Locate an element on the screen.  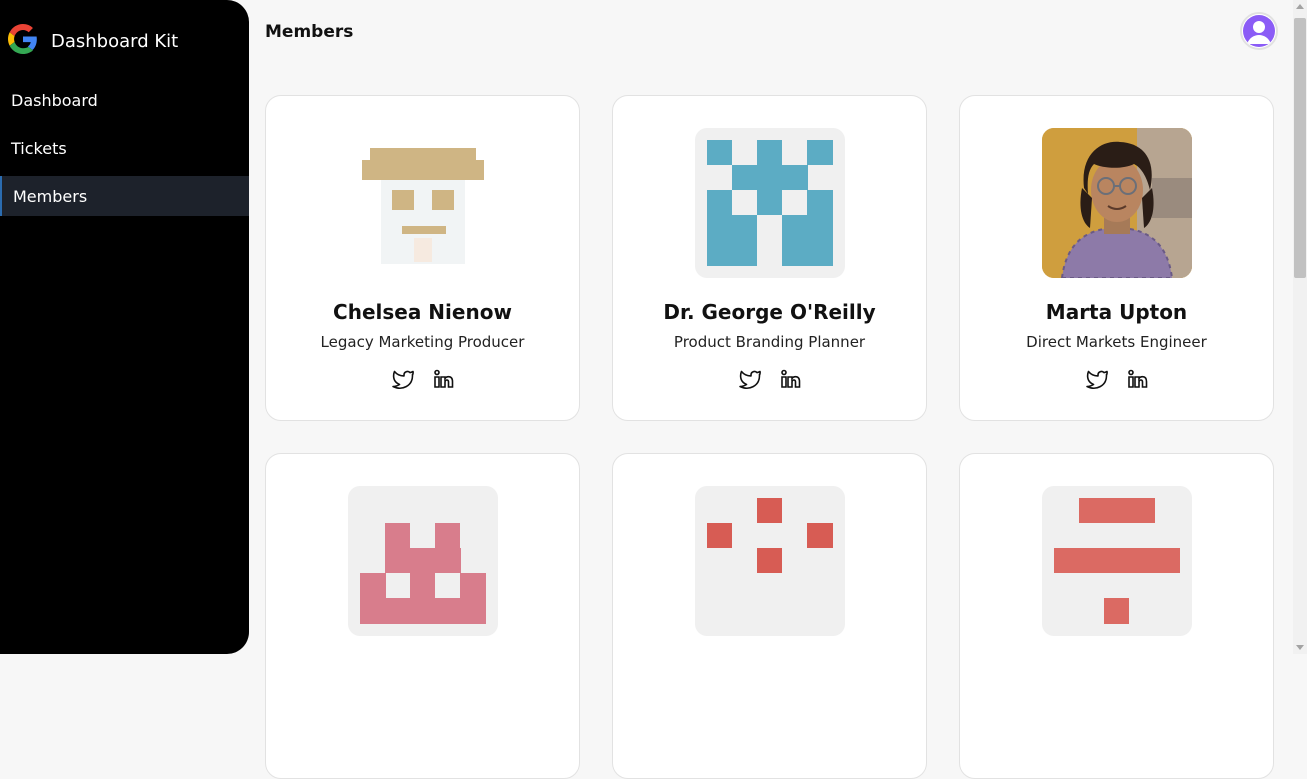
sidebar-item-label: Dashboard is located at coordinates (54, 100).